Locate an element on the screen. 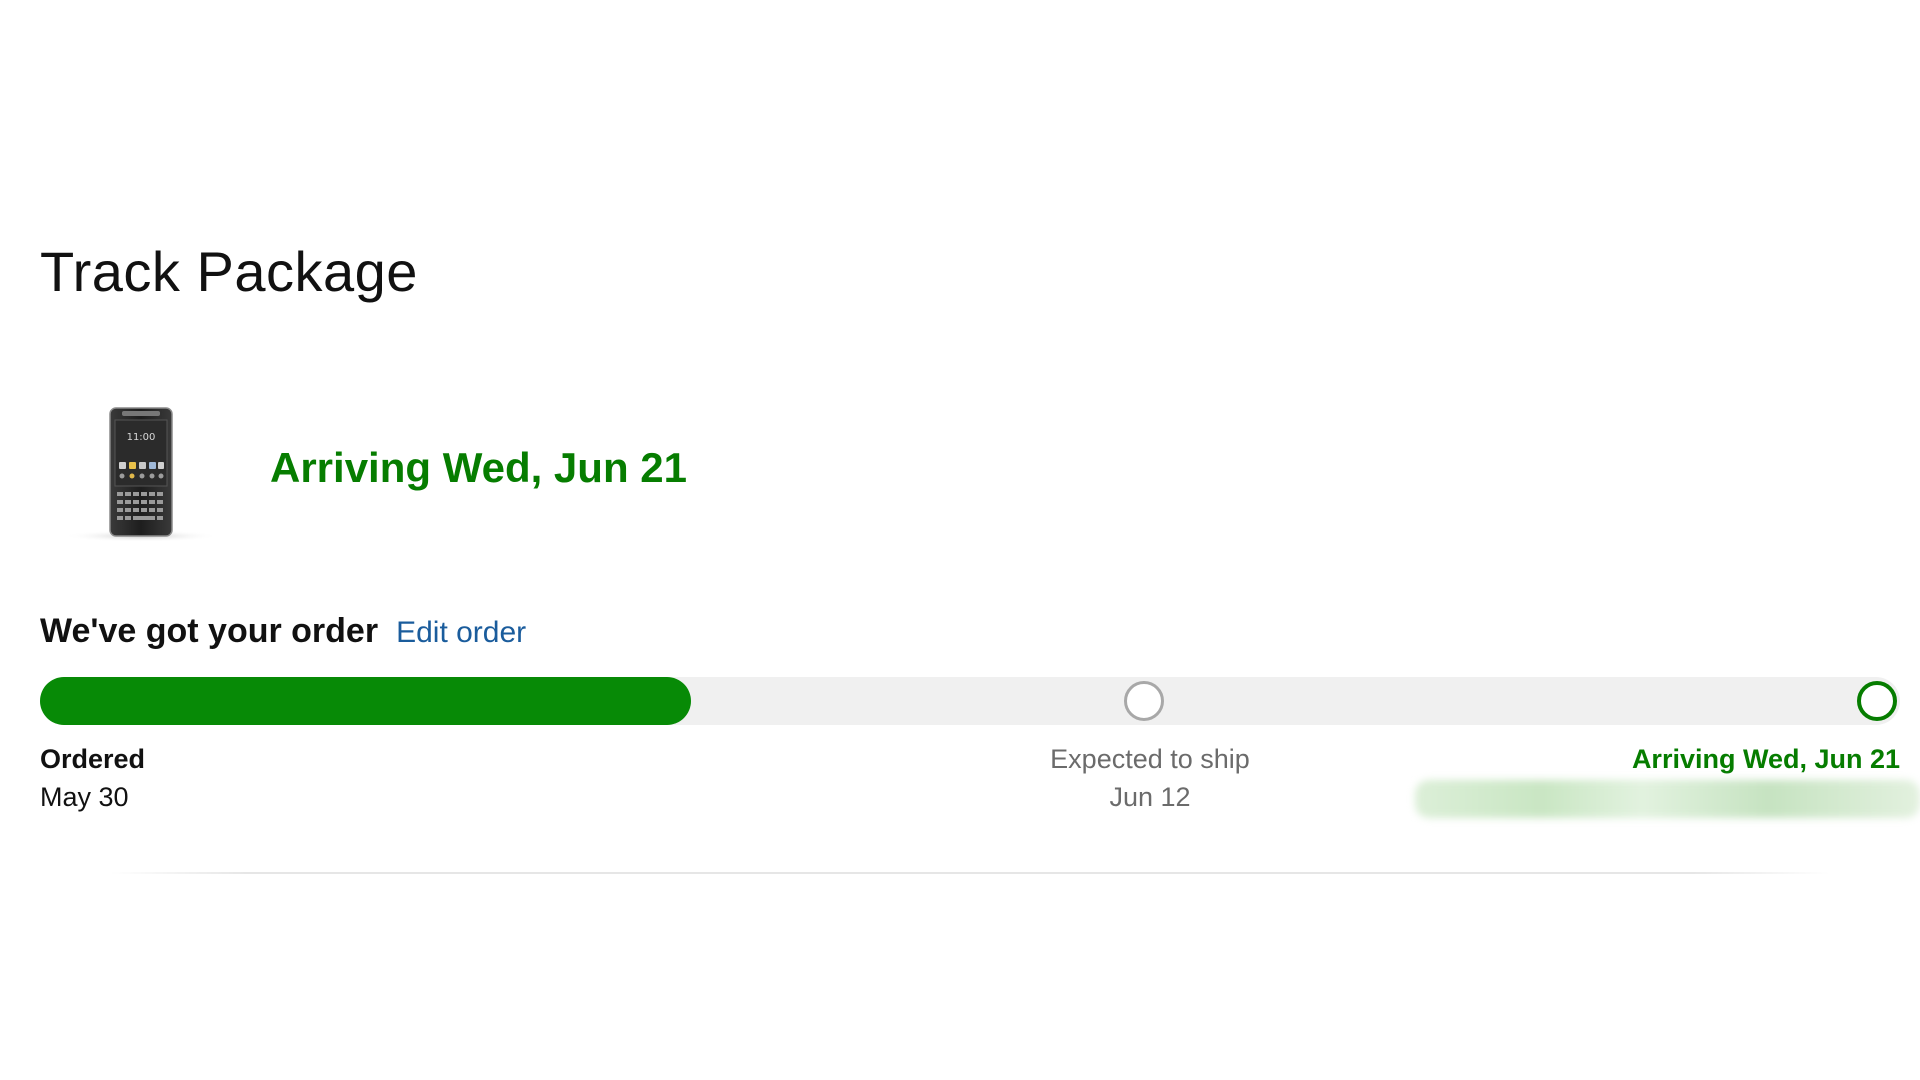 Image resolution: width=1920 pixels, height=1080 pixels. order-status-row: We've got your order Edit order is located at coordinates (283, 638).